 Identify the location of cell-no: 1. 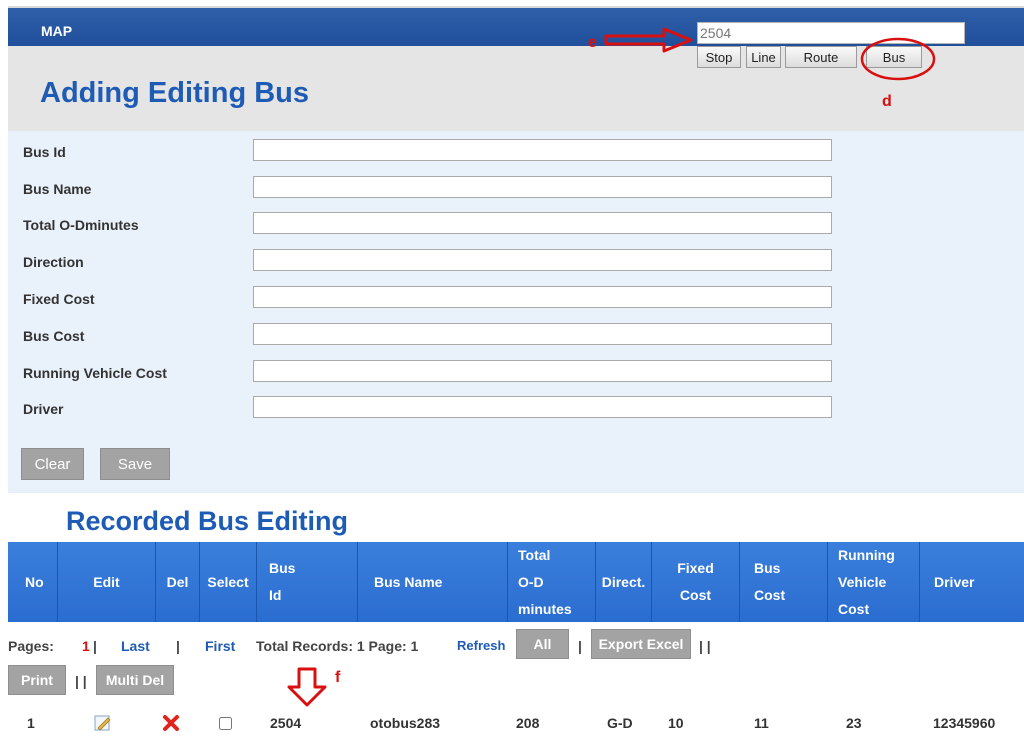
(31, 723).